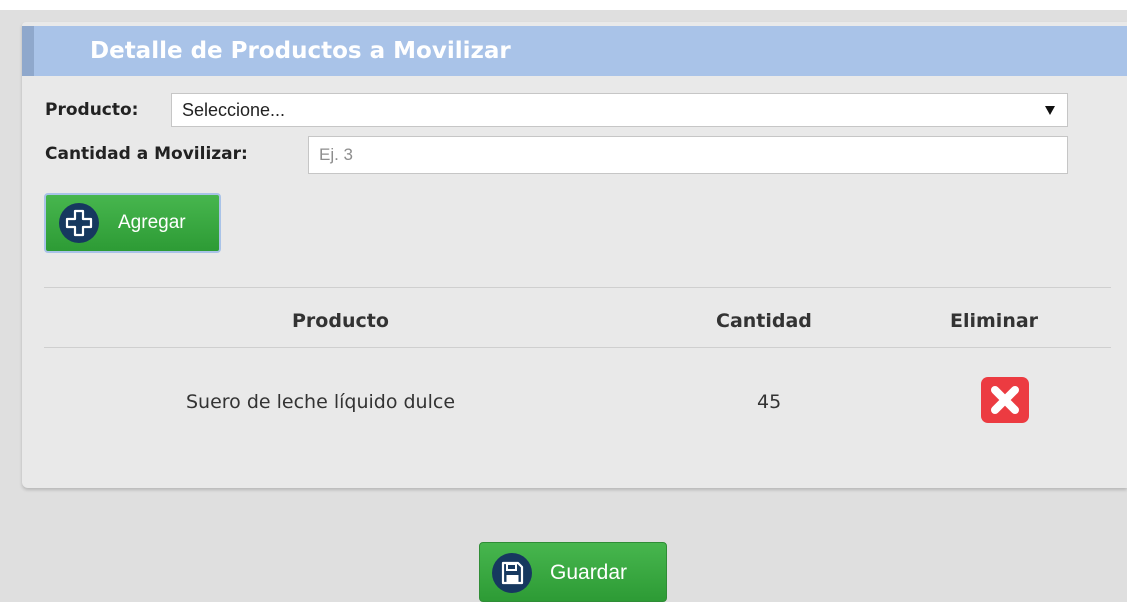 The height and width of the screenshot is (602, 1127). What do you see at coordinates (994, 321) in the screenshot?
I see `column-header-eliminar: Eliminar` at bounding box center [994, 321].